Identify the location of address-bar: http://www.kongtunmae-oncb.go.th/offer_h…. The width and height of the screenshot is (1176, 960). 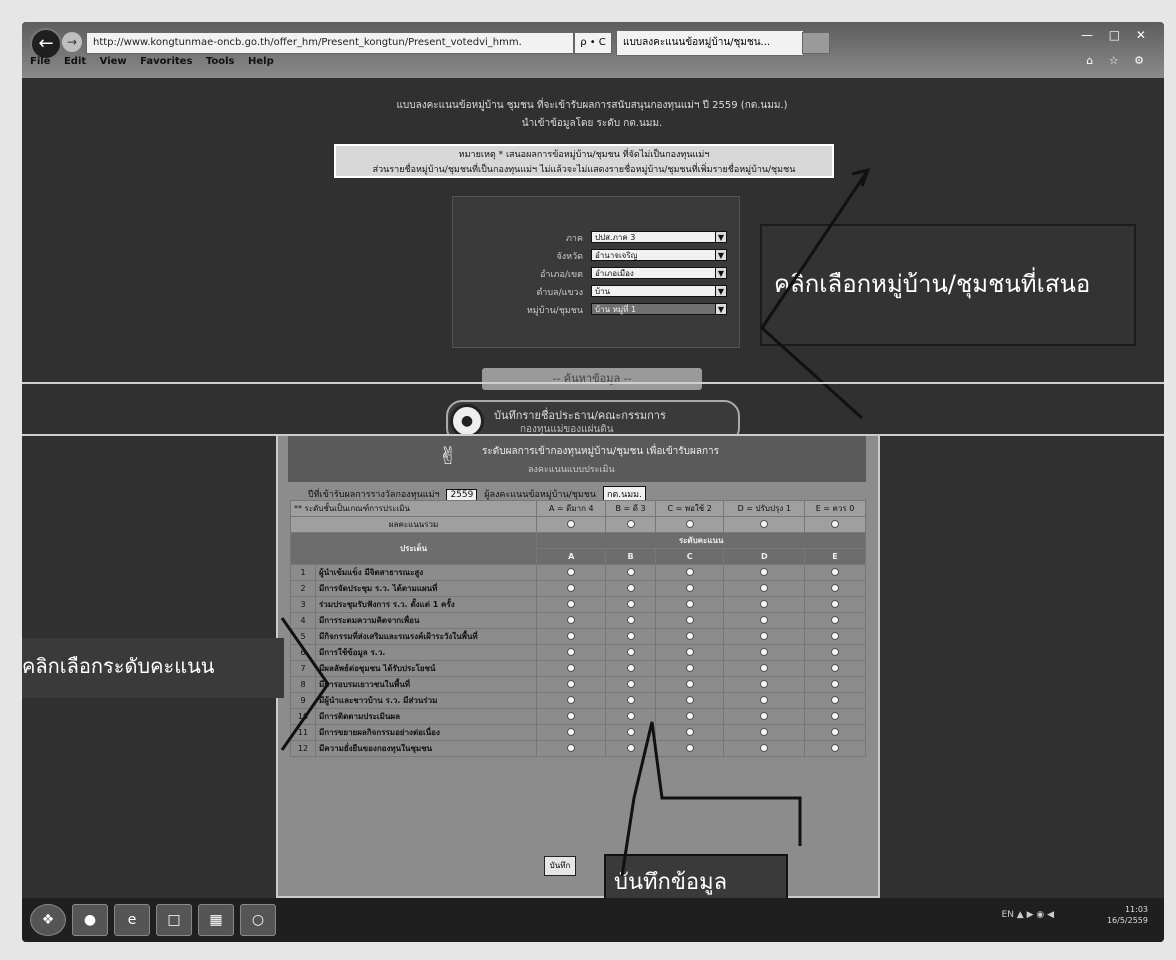
(330, 43).